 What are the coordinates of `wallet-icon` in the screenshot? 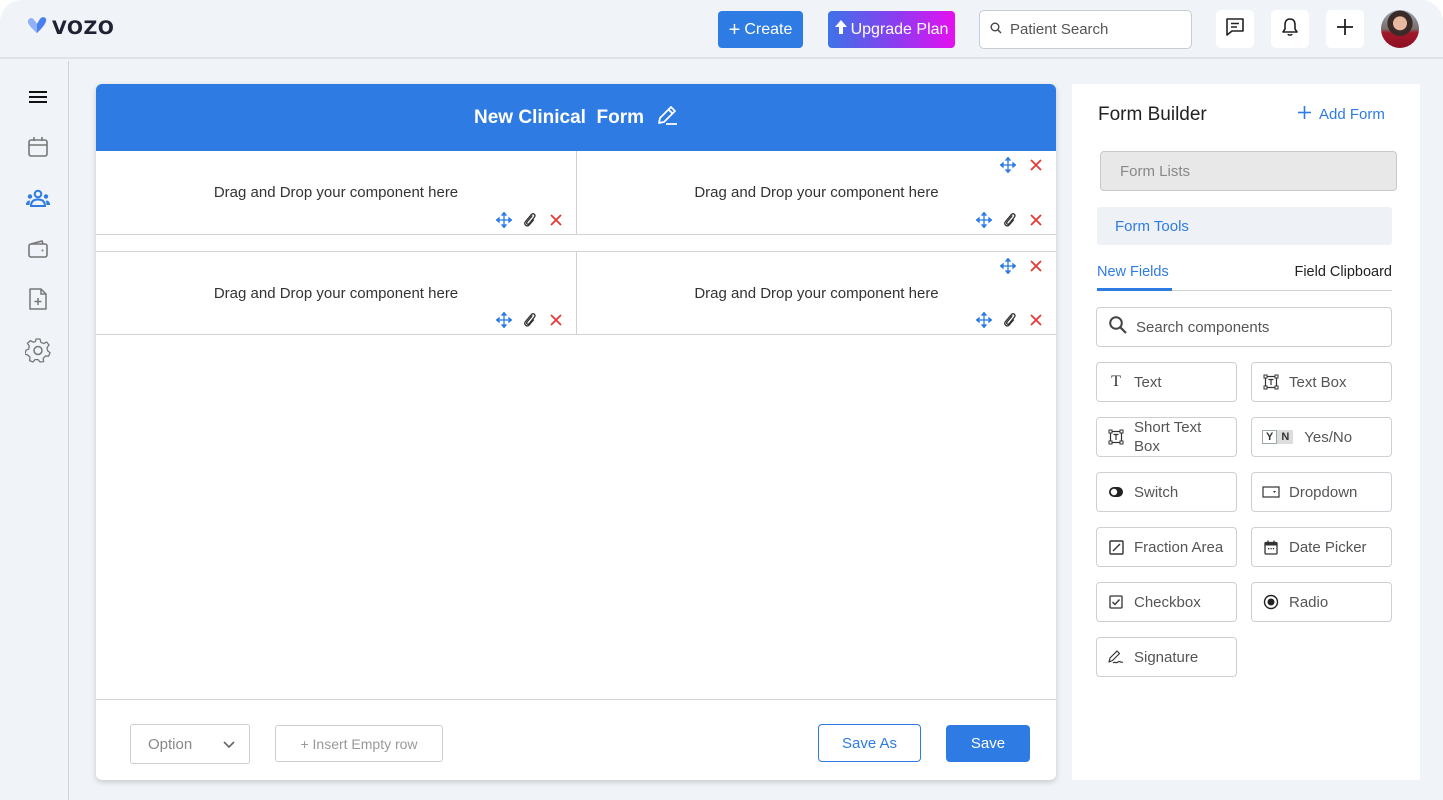 It's located at (38, 251).